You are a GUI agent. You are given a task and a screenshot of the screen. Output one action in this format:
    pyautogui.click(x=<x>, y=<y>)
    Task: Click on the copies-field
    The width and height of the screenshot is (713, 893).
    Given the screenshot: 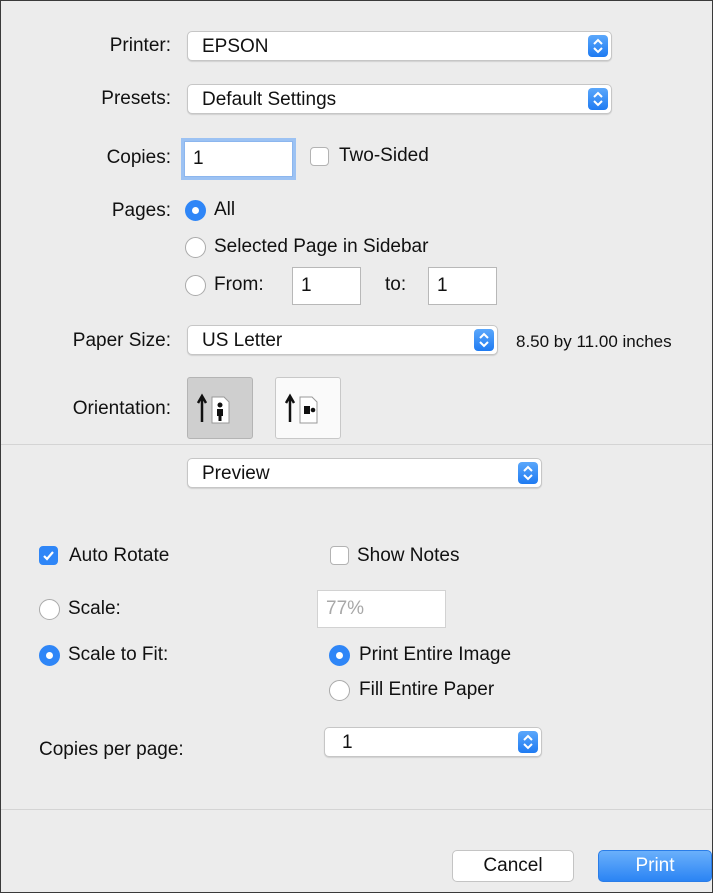 What is the action you would take?
    pyautogui.click(x=238, y=159)
    